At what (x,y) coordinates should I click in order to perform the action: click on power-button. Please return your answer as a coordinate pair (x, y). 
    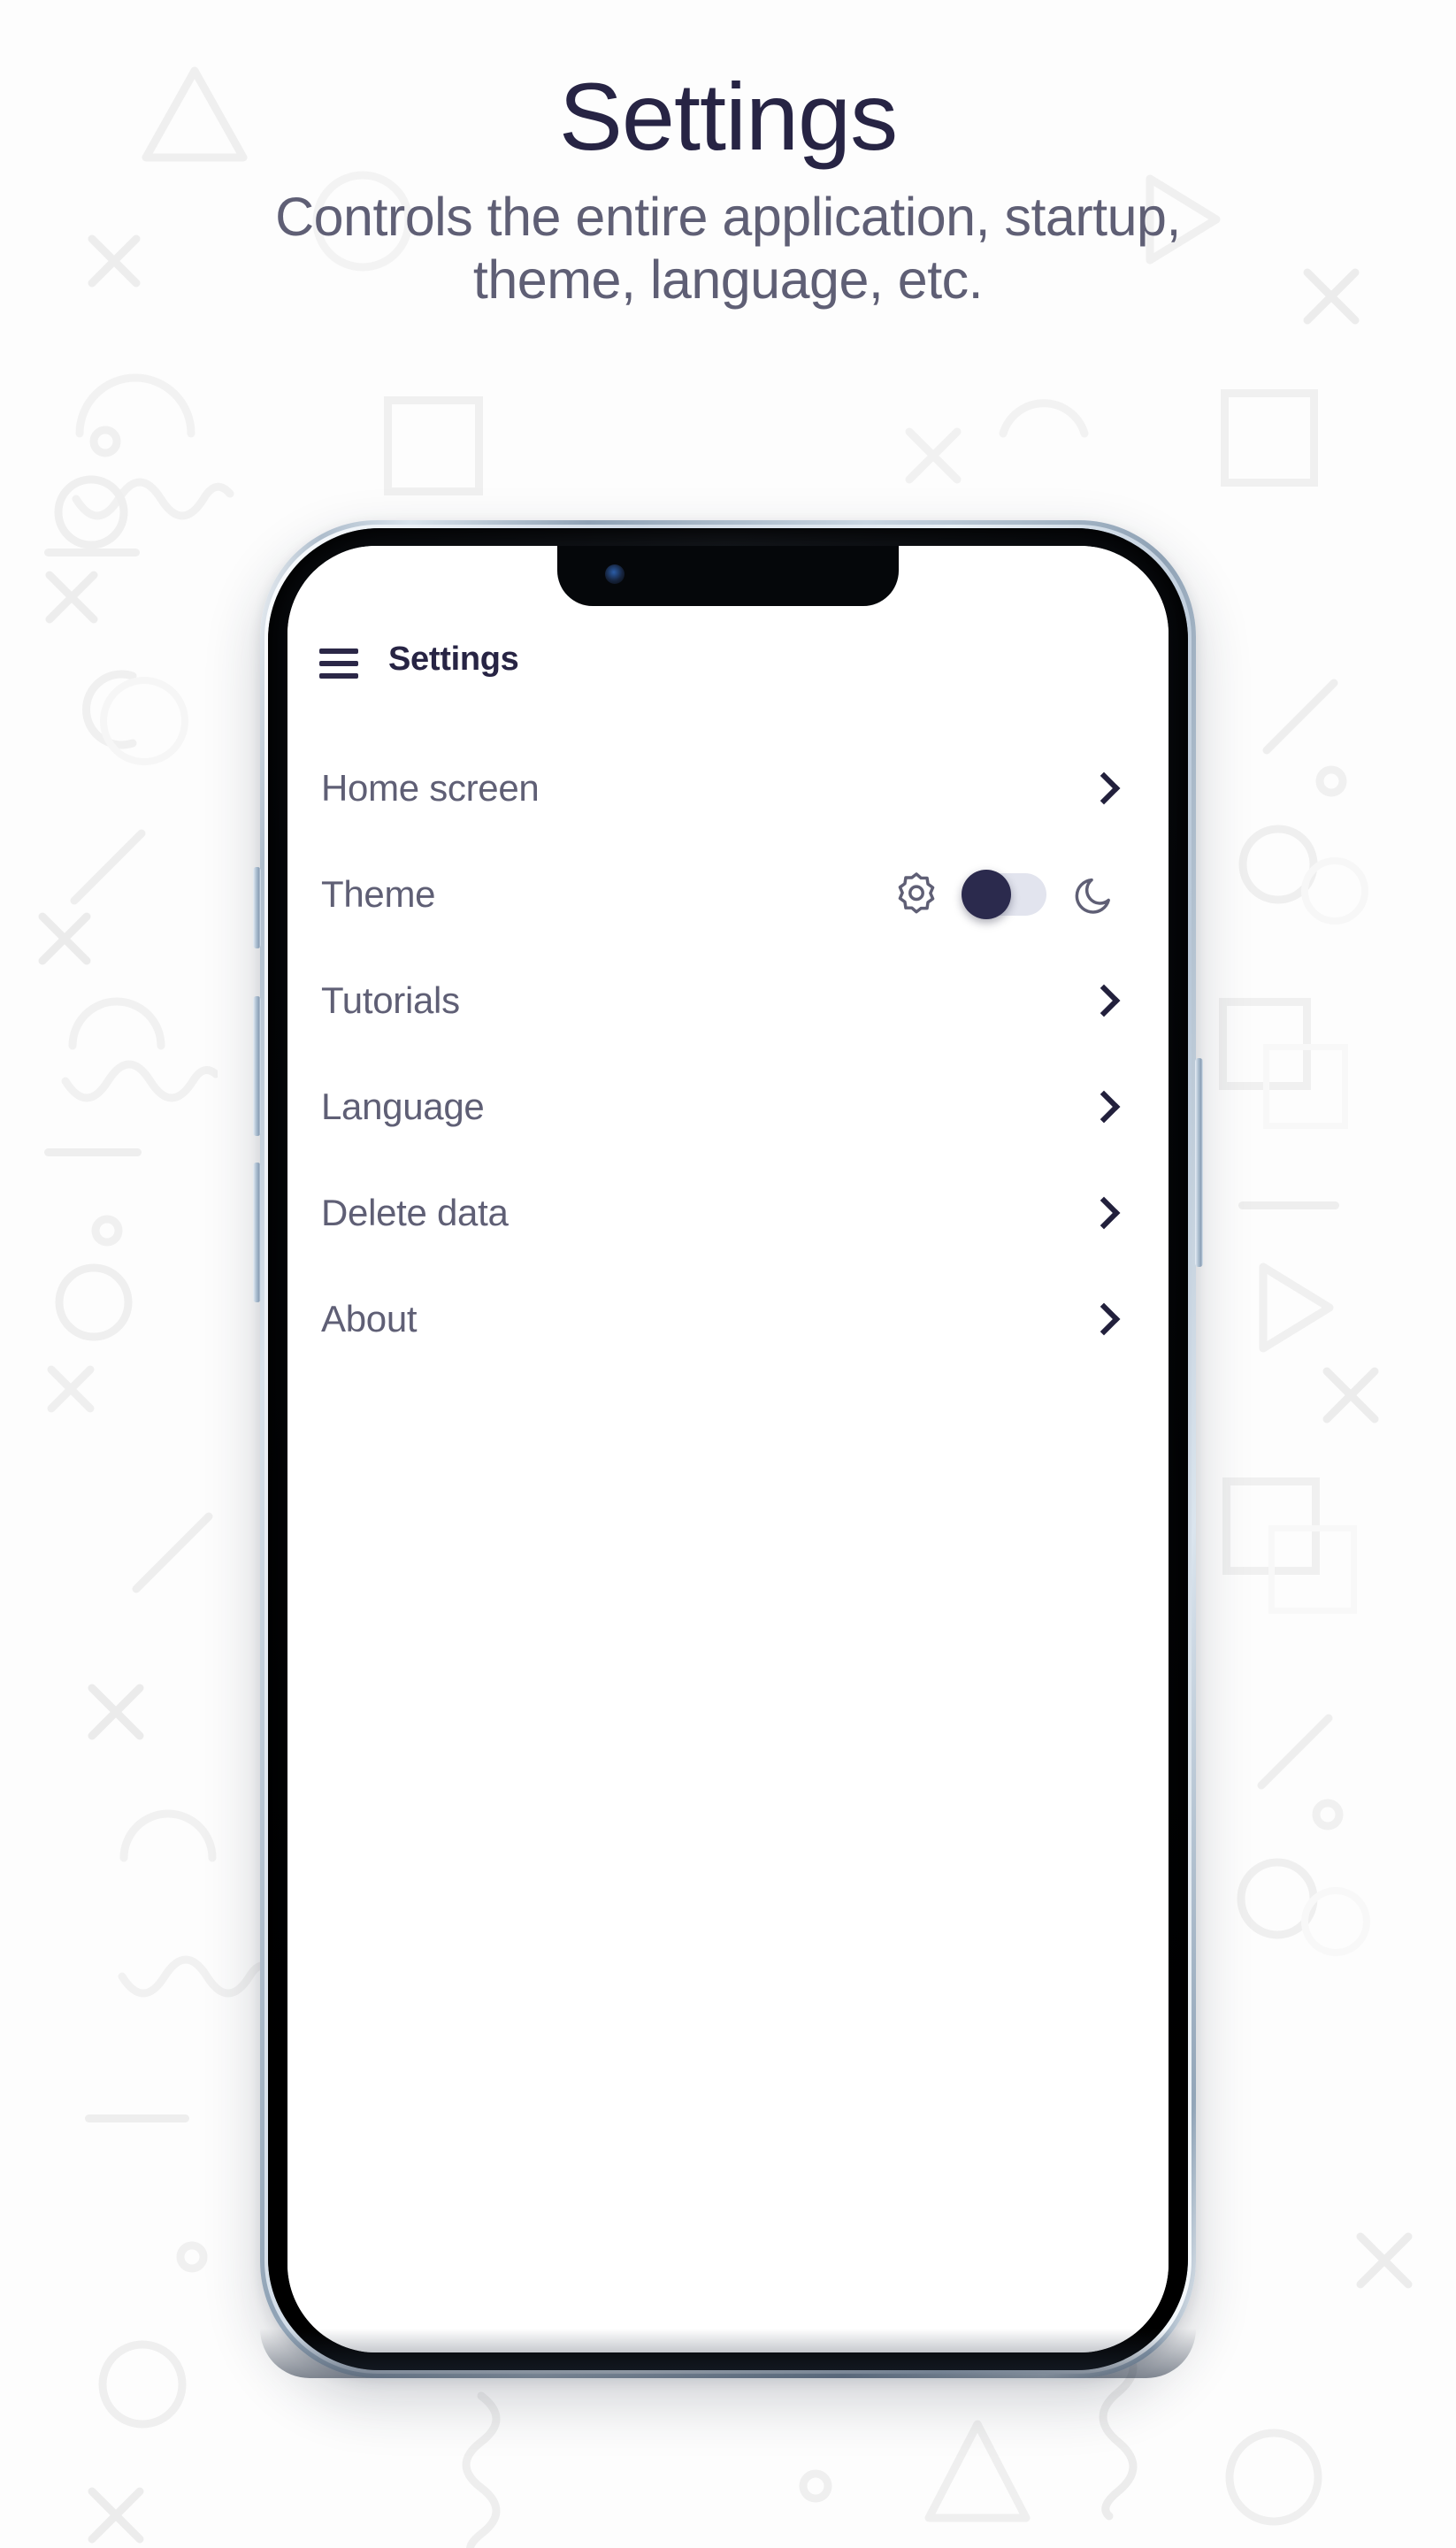
    Looking at the image, I should click on (1199, 1162).